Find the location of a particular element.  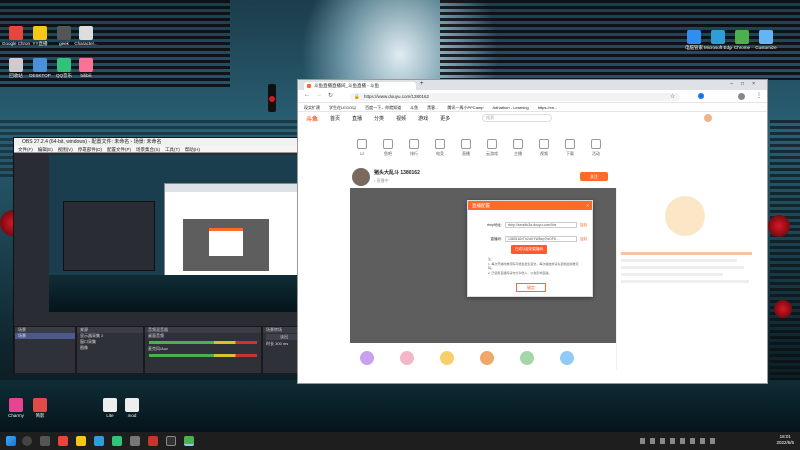

bookmark: 现实扩建 is located at coordinates (312, 107).